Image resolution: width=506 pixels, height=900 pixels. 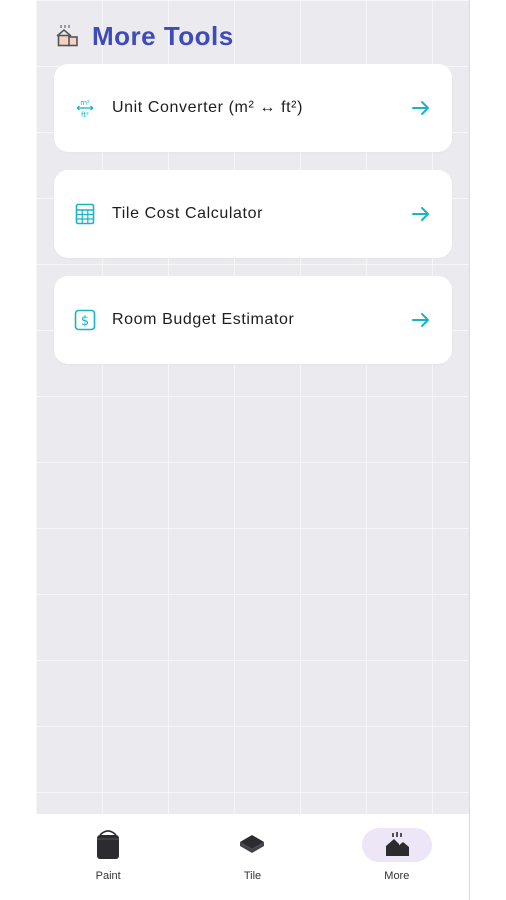 I want to click on nav-label: Tile, so click(x=252, y=876).